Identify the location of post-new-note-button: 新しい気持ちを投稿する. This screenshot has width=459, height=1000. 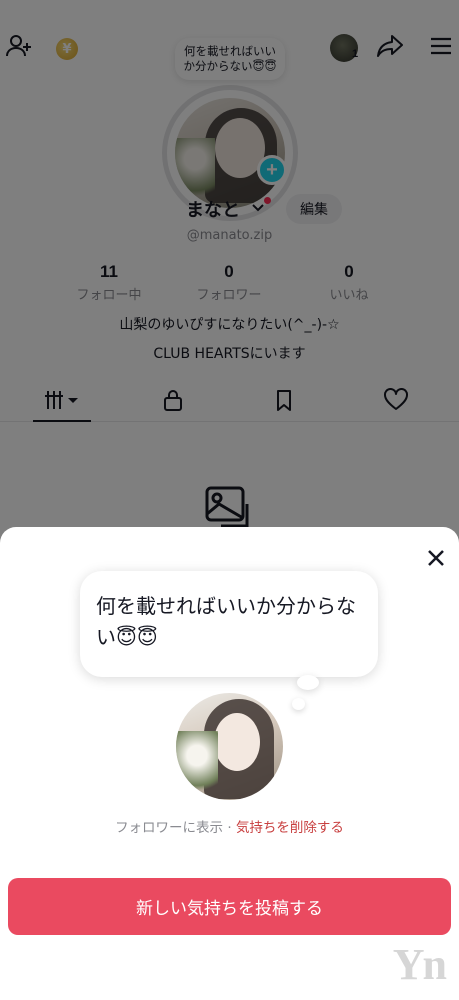
(229, 906).